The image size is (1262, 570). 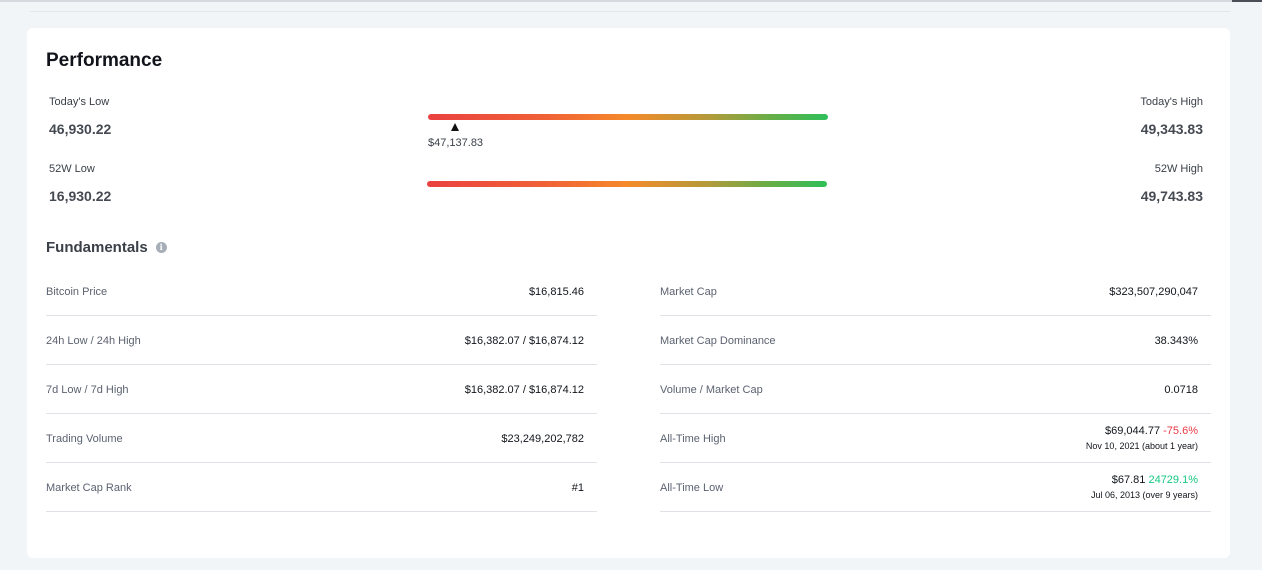 What do you see at coordinates (628, 193) in the screenshot?
I see `week52-range: 52W Low 16,930.22 52W High 49,743.83` at bounding box center [628, 193].